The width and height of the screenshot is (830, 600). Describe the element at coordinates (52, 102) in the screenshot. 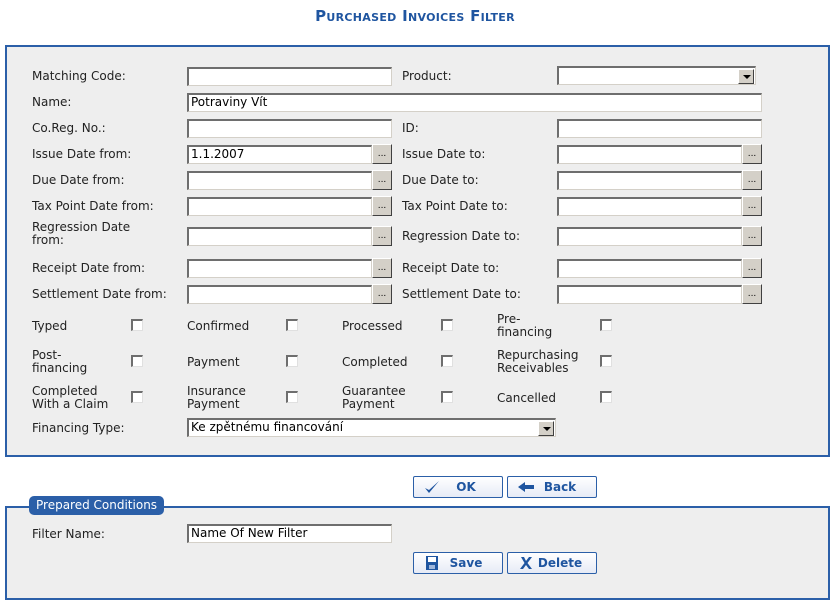

I see `name-label: Name:` at that location.